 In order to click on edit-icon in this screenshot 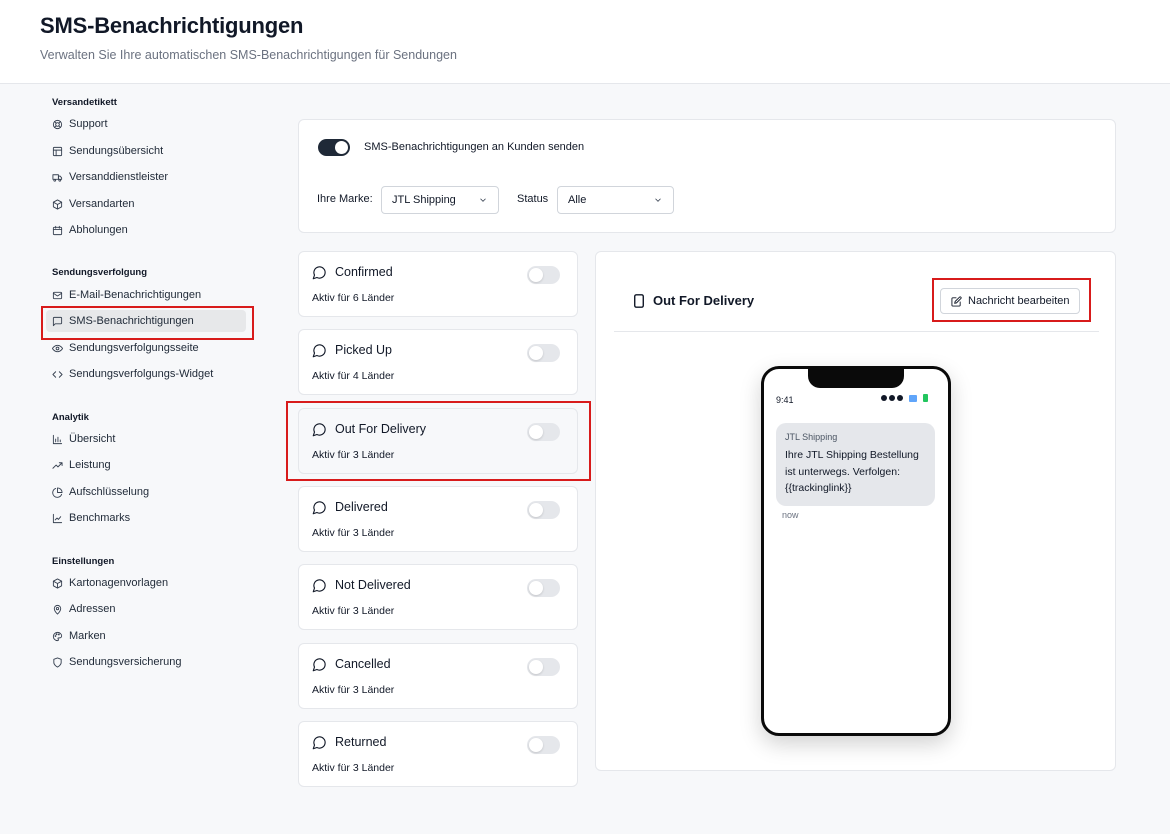, I will do `click(956, 301)`.